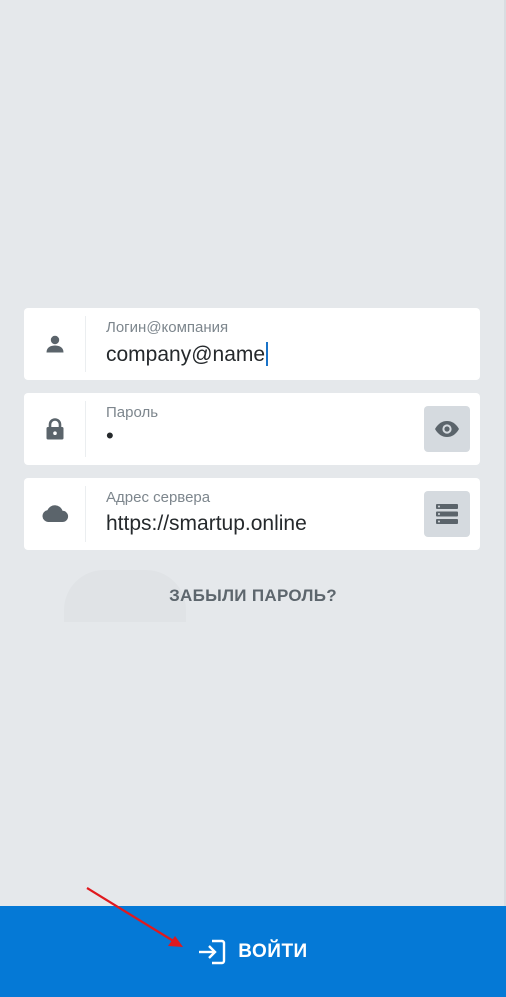  I want to click on server-field: Адрес сервера https://smartup.online, so click(252, 514).